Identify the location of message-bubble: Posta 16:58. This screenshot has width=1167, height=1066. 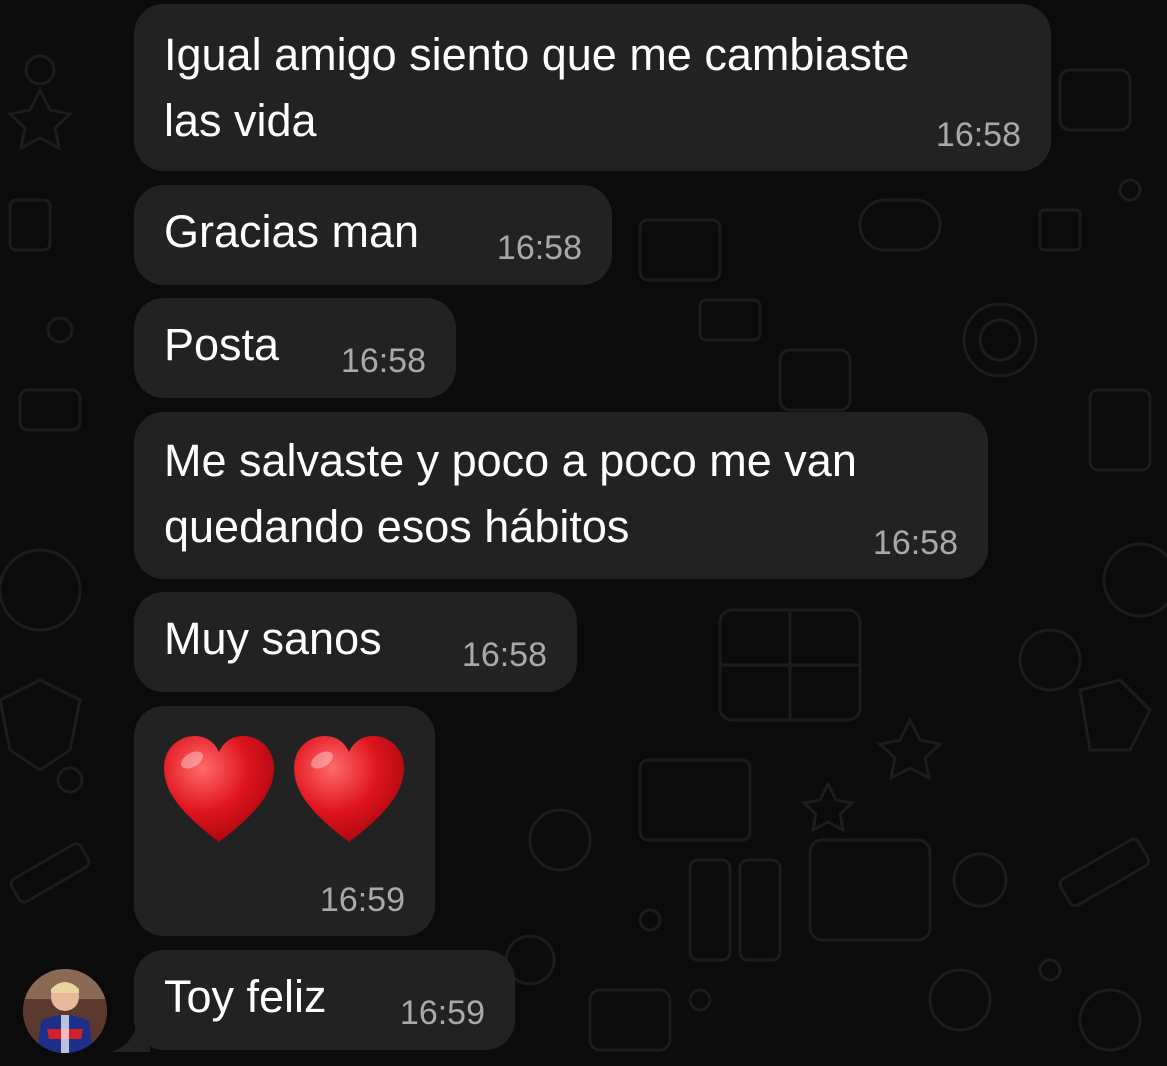
(295, 348).